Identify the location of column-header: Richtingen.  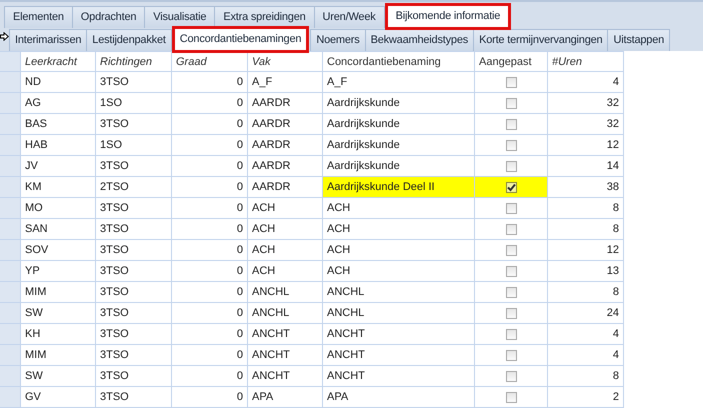
(134, 62).